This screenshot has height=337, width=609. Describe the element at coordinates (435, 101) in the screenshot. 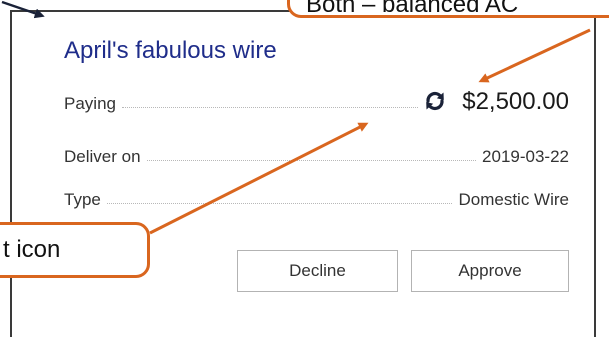

I see `recurring-payment-icon` at that location.